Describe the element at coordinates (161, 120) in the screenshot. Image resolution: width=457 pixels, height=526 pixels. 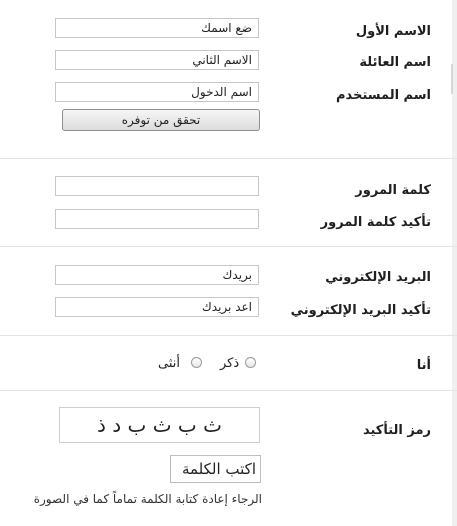
I see `check-availability-button: تحقق من توفره` at that location.